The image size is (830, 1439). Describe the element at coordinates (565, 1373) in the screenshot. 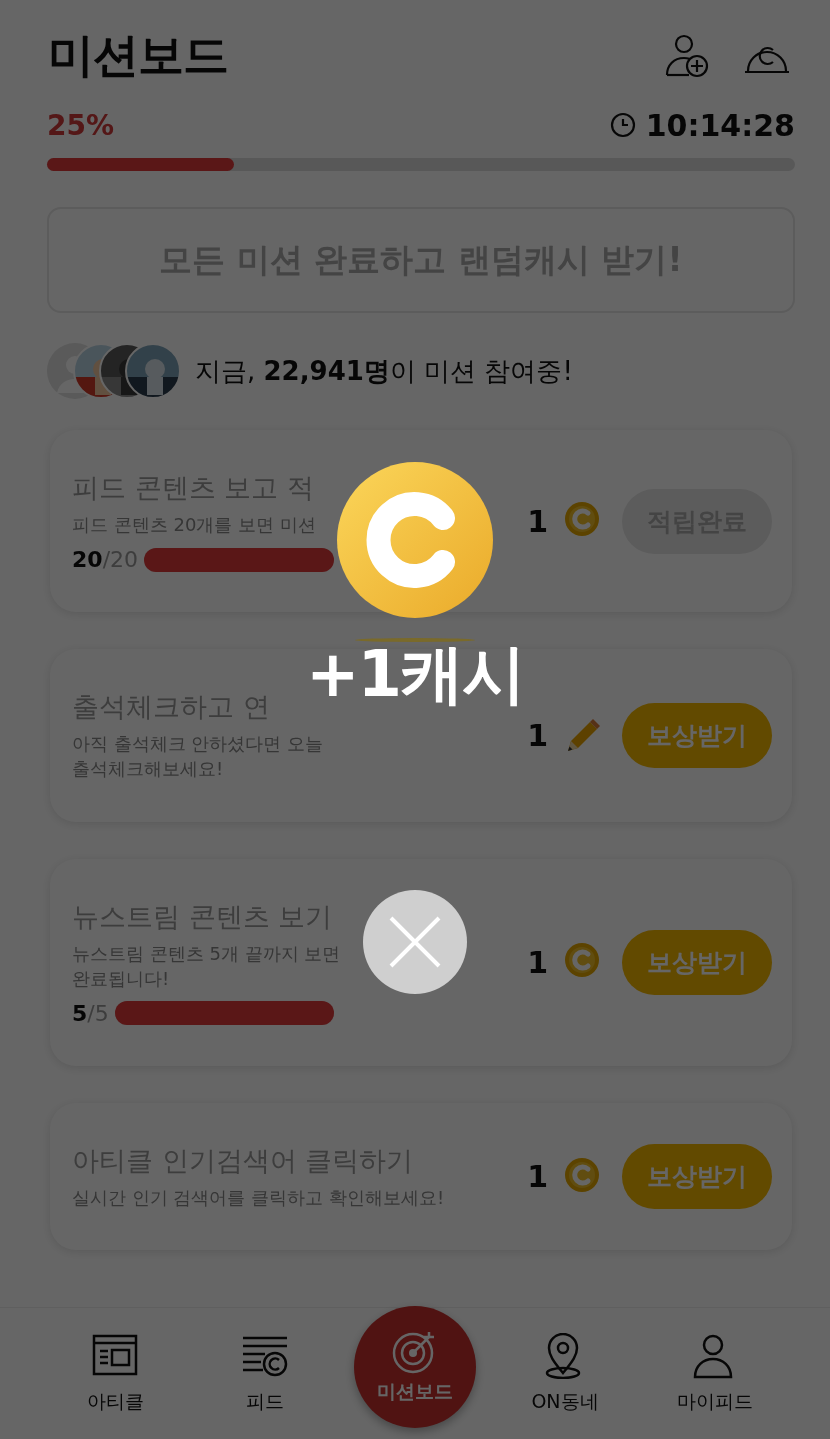

I see `nav-tab: ON동네` at that location.